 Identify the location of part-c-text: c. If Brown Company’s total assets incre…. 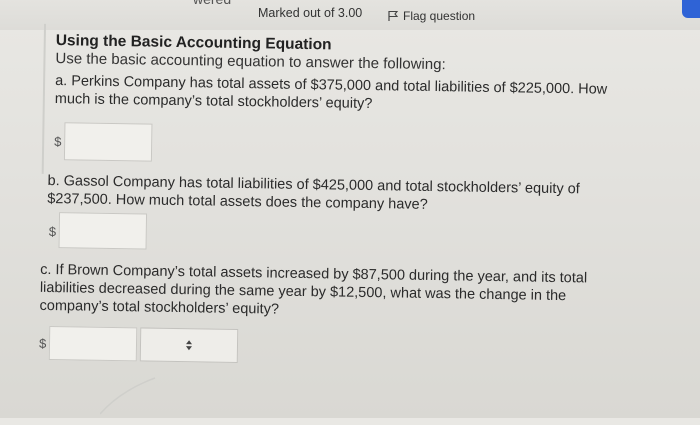
(313, 289).